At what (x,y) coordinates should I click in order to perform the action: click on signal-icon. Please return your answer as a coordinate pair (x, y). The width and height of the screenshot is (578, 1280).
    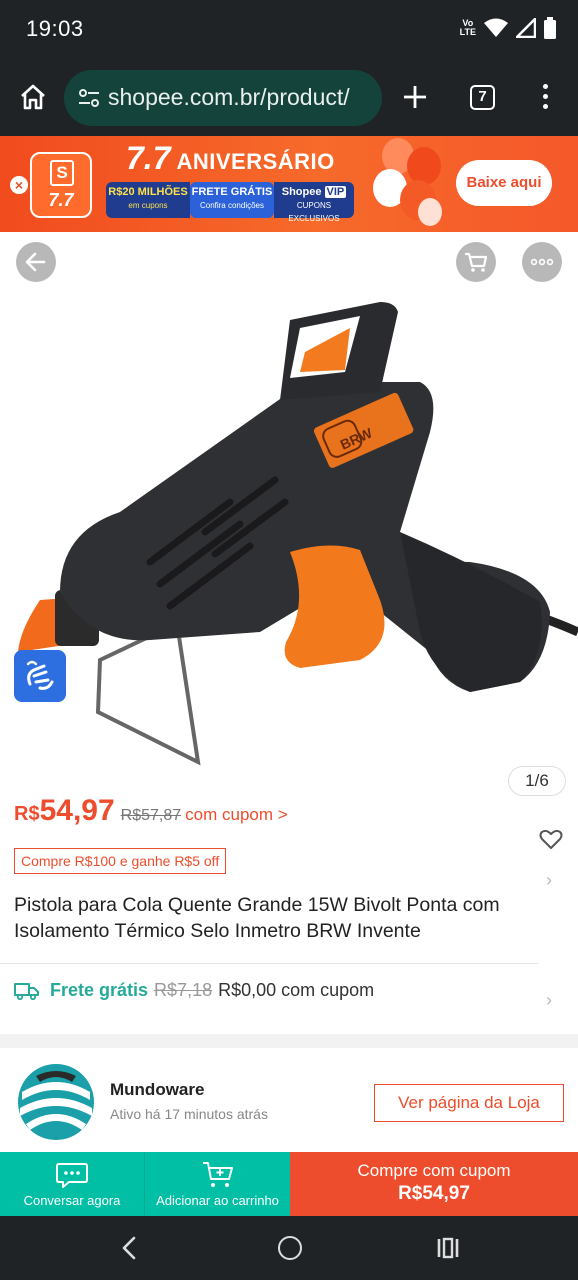
    Looking at the image, I should click on (526, 28).